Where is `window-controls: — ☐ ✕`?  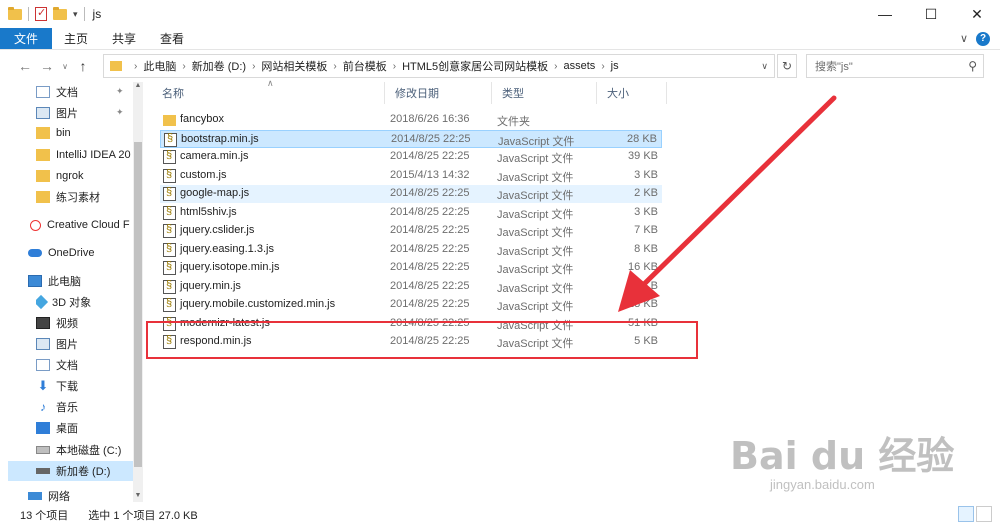
window-controls: — ☐ ✕ is located at coordinates (931, 14).